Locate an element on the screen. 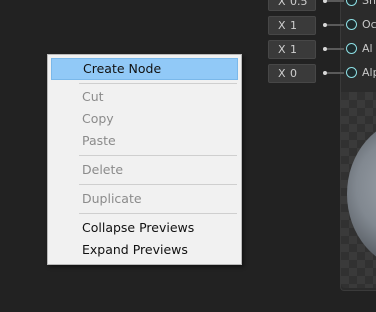 The width and height of the screenshot is (376, 312). menu-item-duplicate: Duplicate is located at coordinates (144, 199).